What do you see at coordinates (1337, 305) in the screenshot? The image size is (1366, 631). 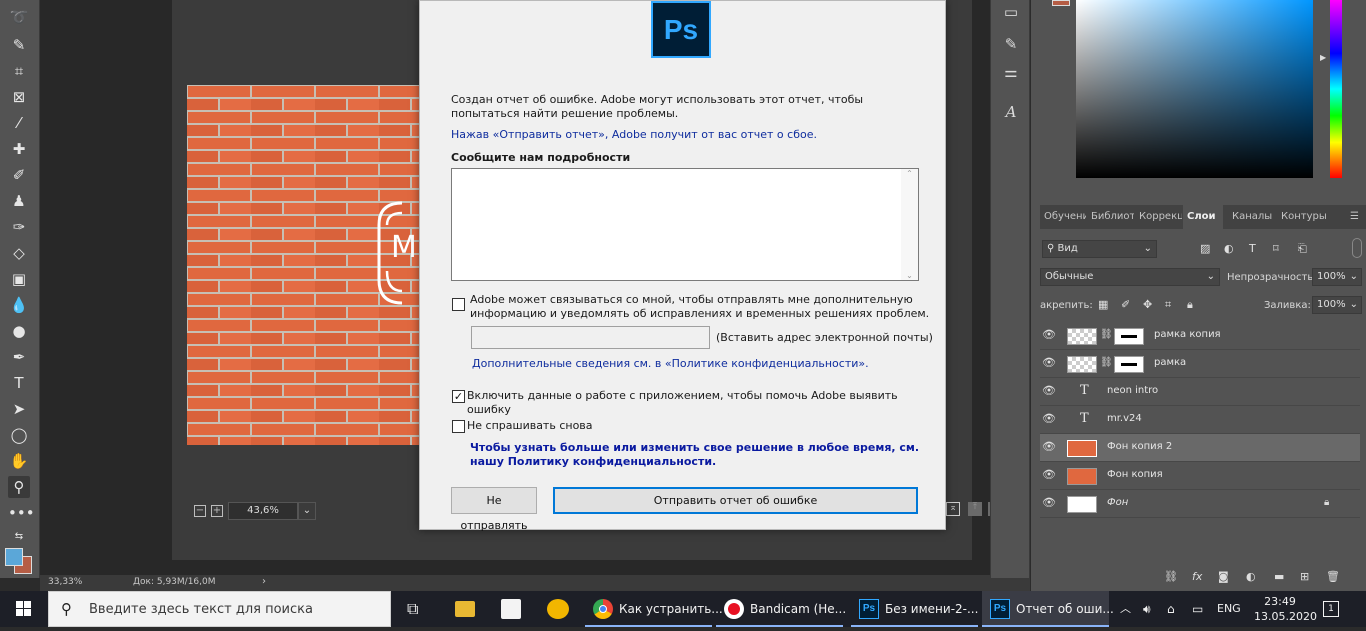 I see `fill-field: 100% ⌄` at bounding box center [1337, 305].